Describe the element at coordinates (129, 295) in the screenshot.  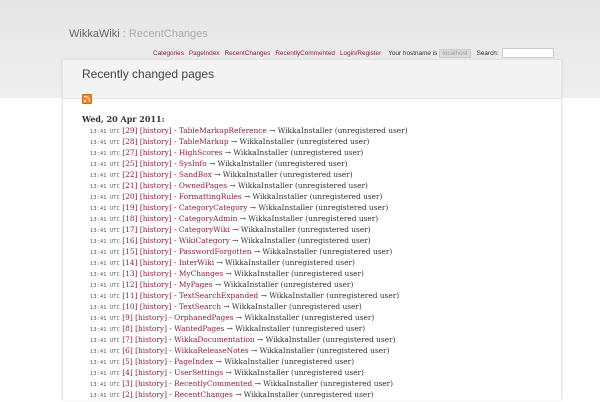
I see `revision-link: [11]` at that location.